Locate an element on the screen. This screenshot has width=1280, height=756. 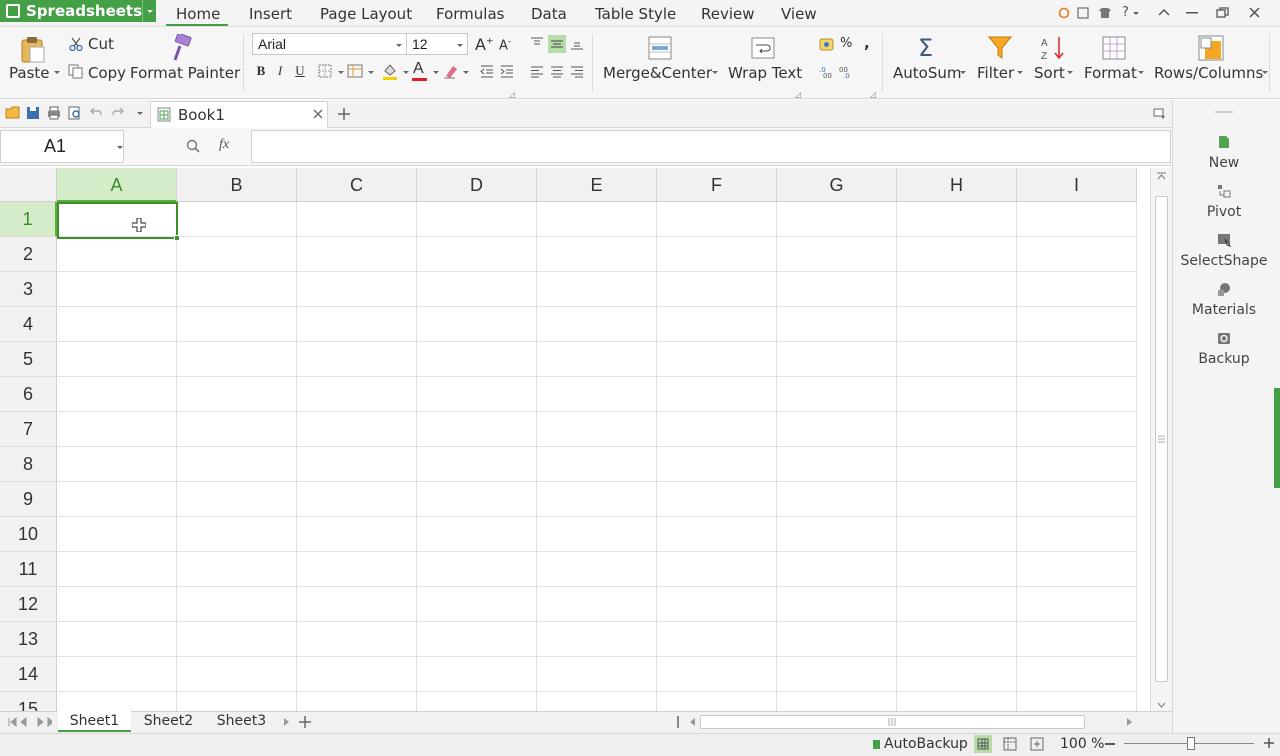
fill-color-icon is located at coordinates (390, 71).